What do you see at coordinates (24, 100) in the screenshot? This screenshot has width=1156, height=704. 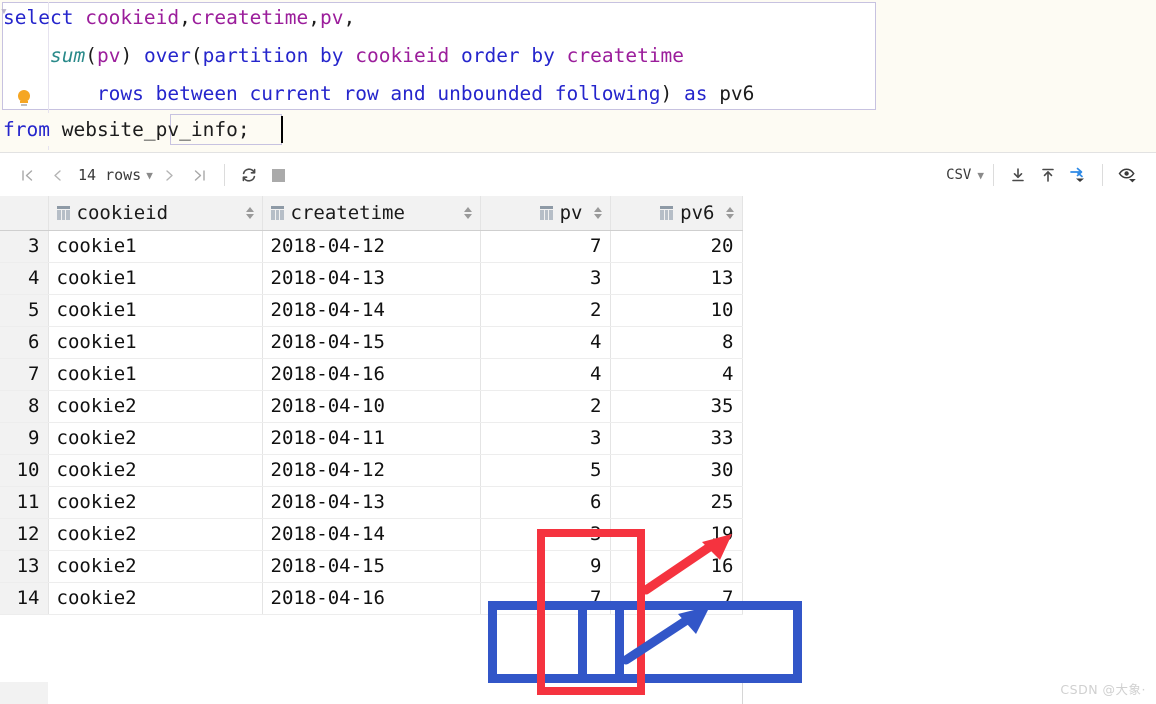 I see `lightbulb-icon` at bounding box center [24, 100].